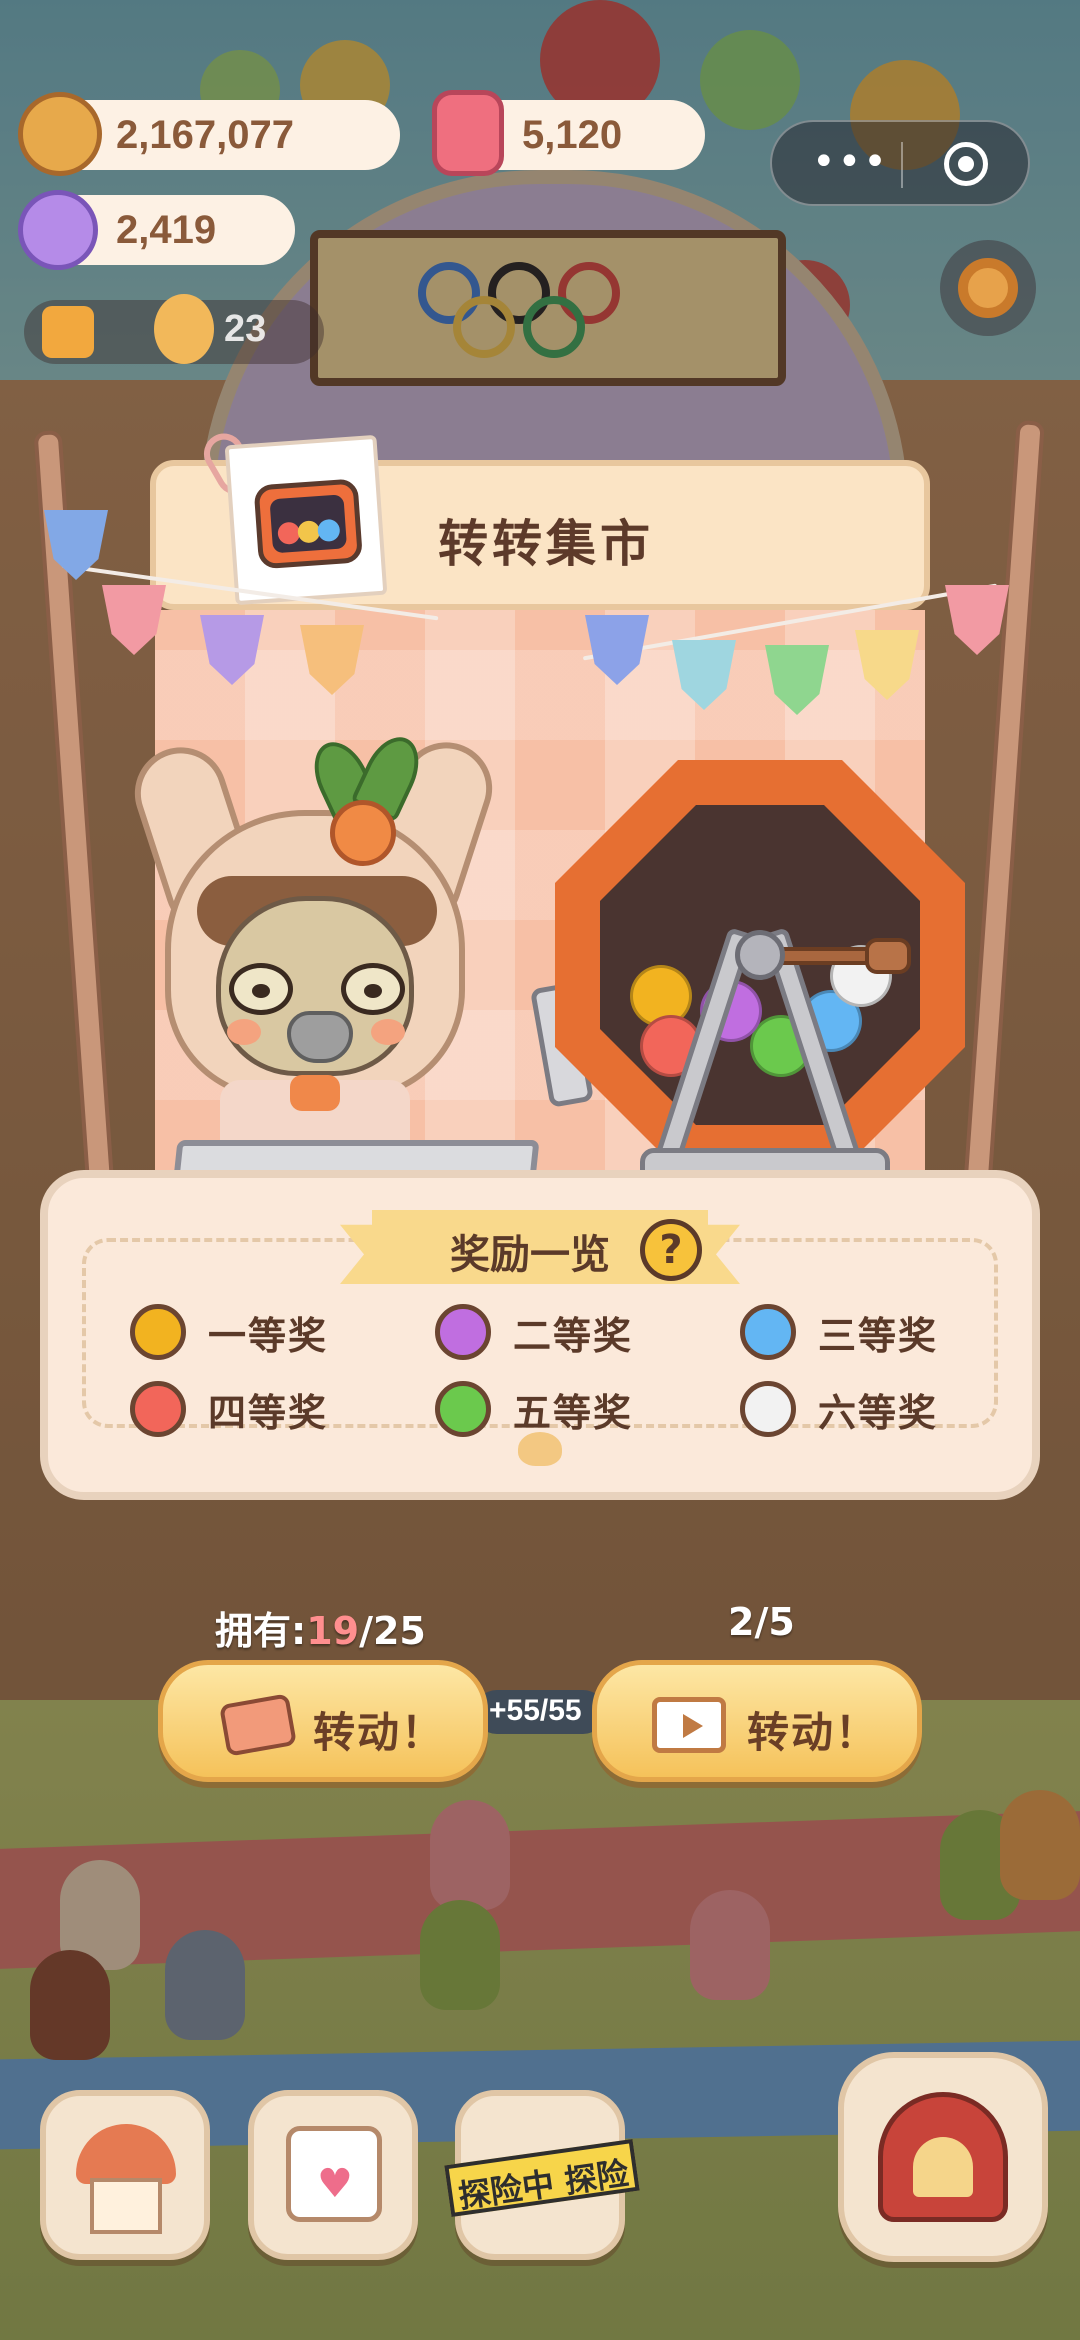 Image resolution: width=1080 pixels, height=2340 pixels. I want to click on owned-tickets: 拥有:19/25, so click(320, 1627).